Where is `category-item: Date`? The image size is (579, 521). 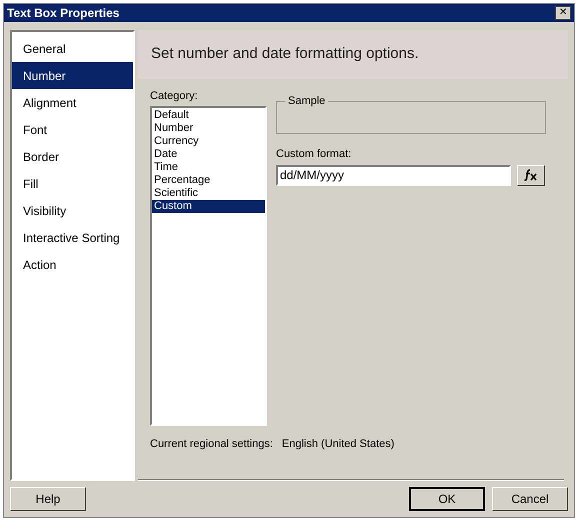 category-item: Date is located at coordinates (208, 154).